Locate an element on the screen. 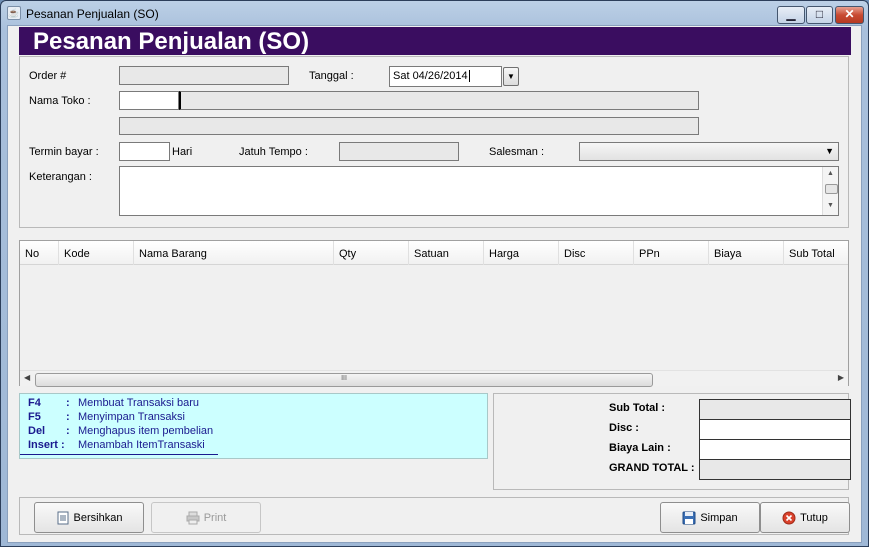 Image resolution: width=869 pixels, height=547 pixels. tutup-button: Tutup is located at coordinates (805, 517).